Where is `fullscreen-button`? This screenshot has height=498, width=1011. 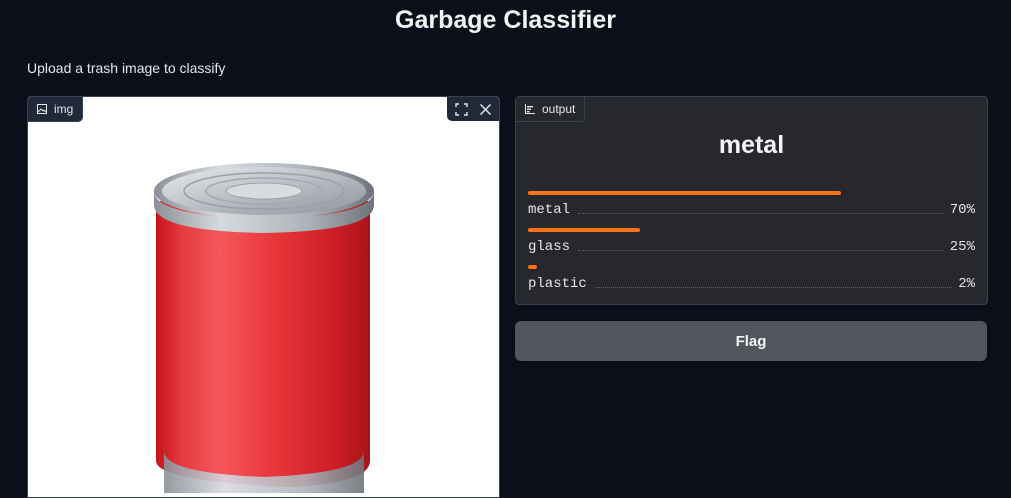
fullscreen-button is located at coordinates (461, 109).